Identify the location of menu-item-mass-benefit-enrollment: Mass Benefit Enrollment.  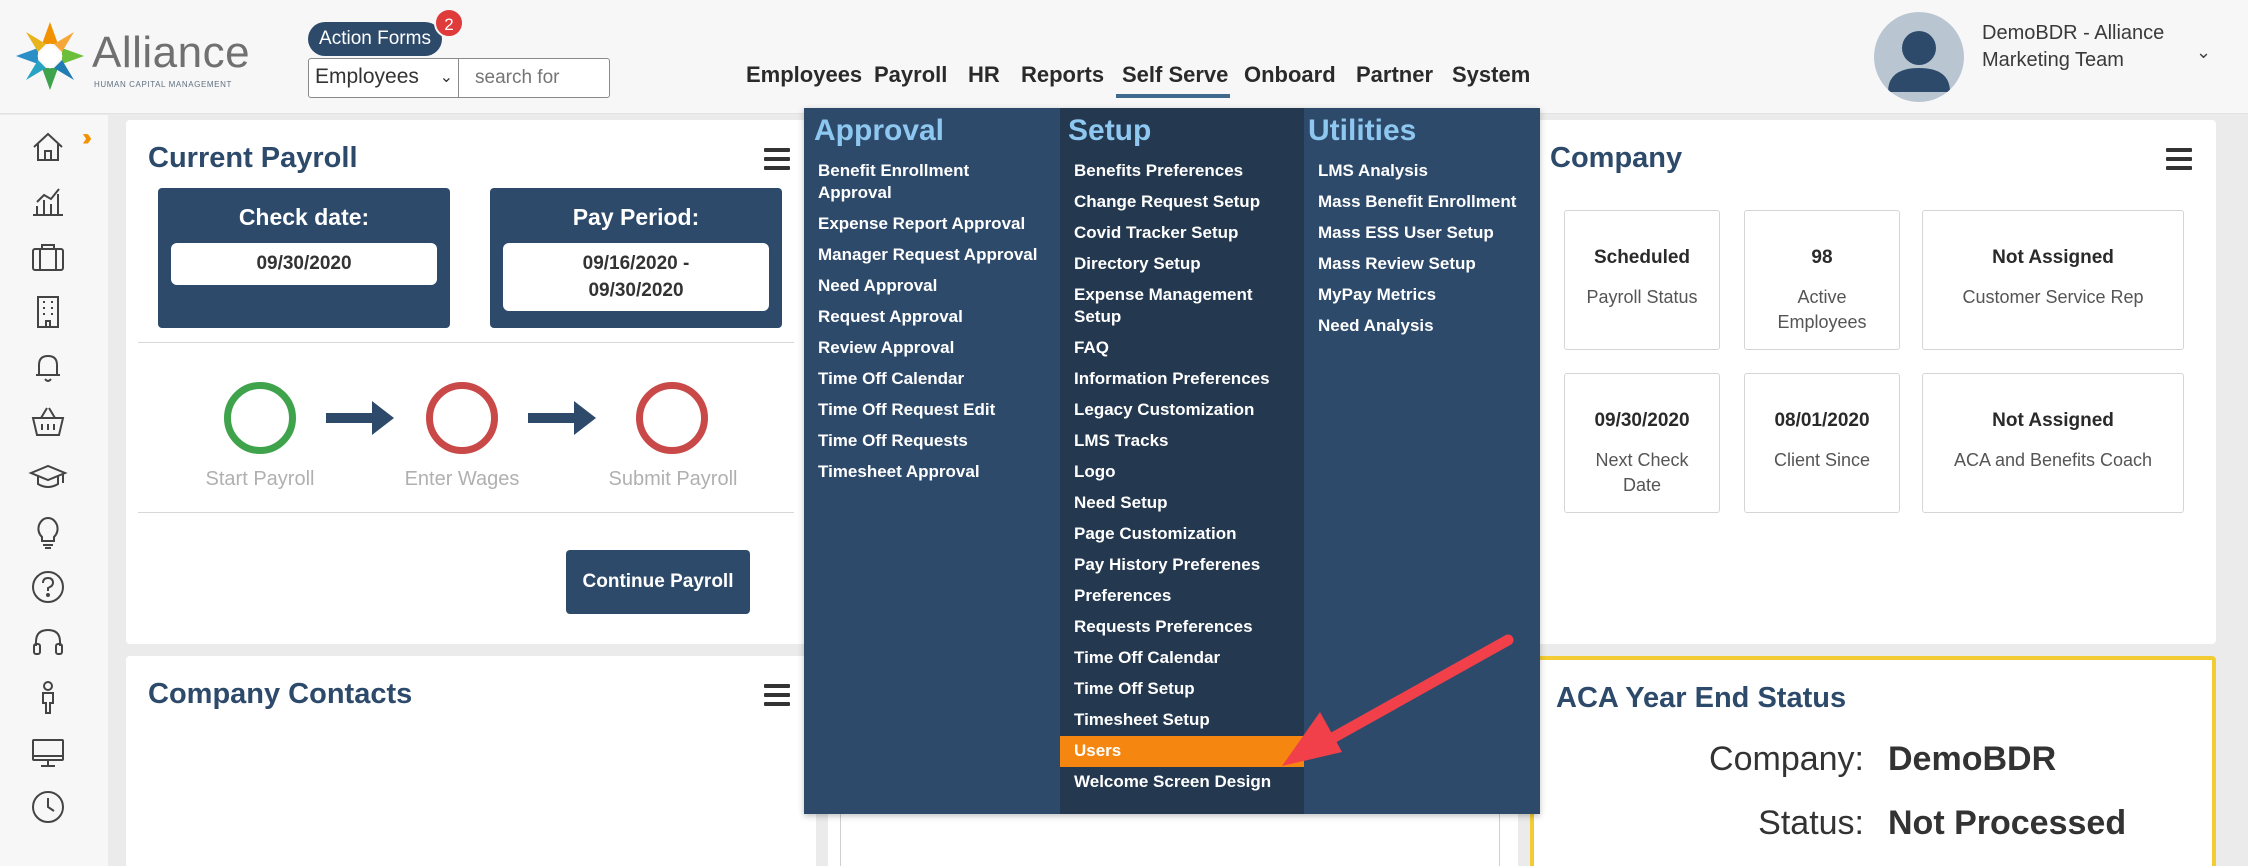
(1422, 202).